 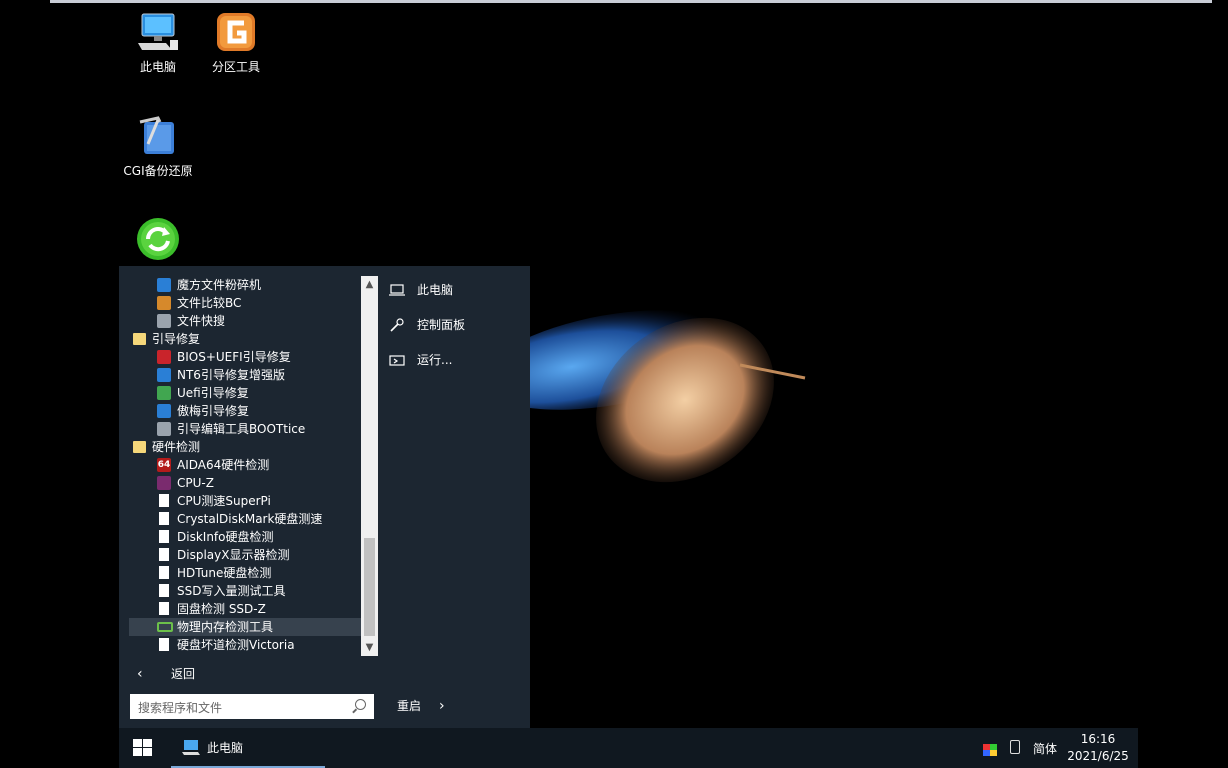 What do you see at coordinates (158, 171) in the screenshot?
I see `desktop-icon-label: CGI备份还原` at bounding box center [158, 171].